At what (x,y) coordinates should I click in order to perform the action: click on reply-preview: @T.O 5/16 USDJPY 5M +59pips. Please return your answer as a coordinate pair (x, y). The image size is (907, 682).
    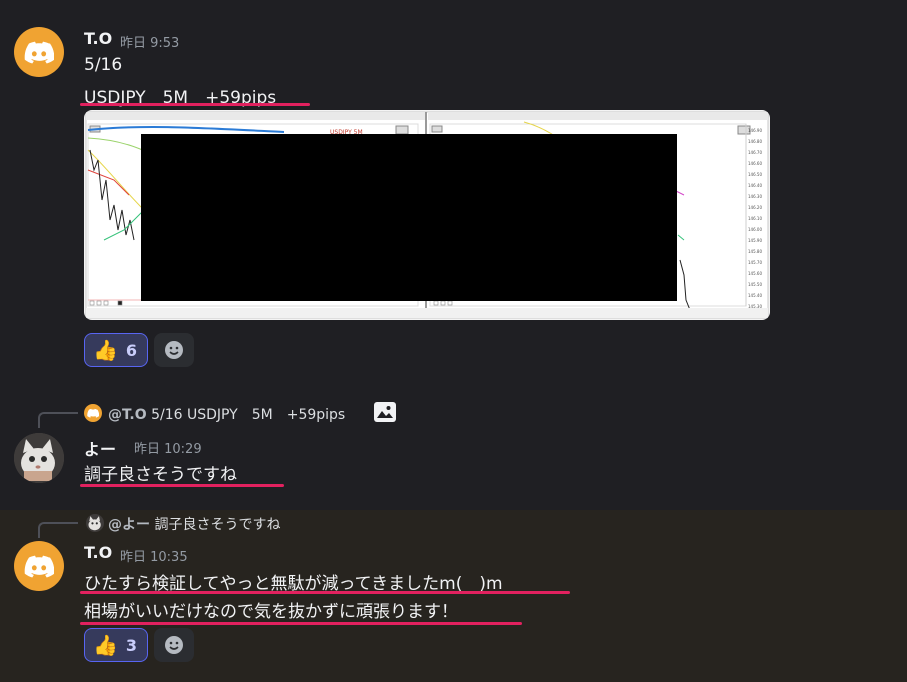
    Looking at the image, I should click on (226, 414).